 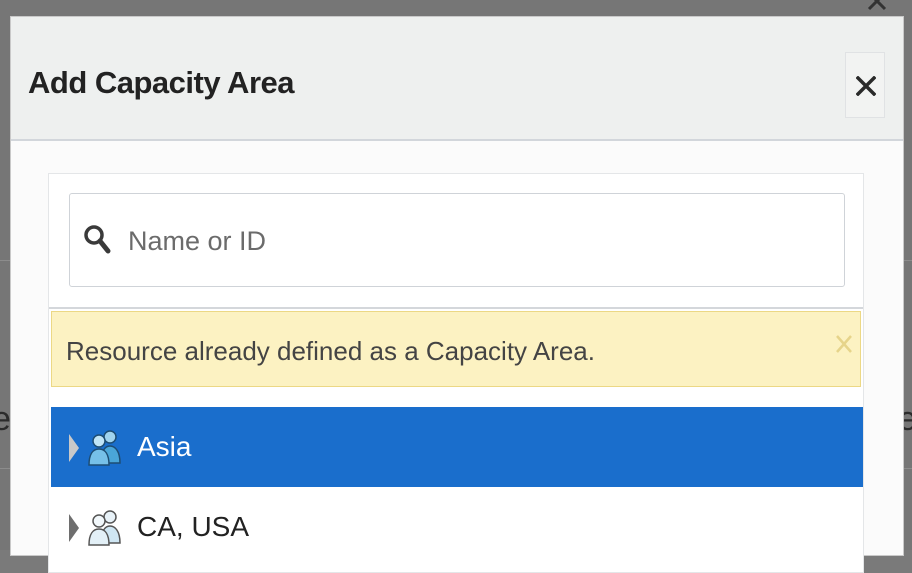 What do you see at coordinates (457, 527) in the screenshot?
I see `tree-item-ca-usa: CA, USA` at bounding box center [457, 527].